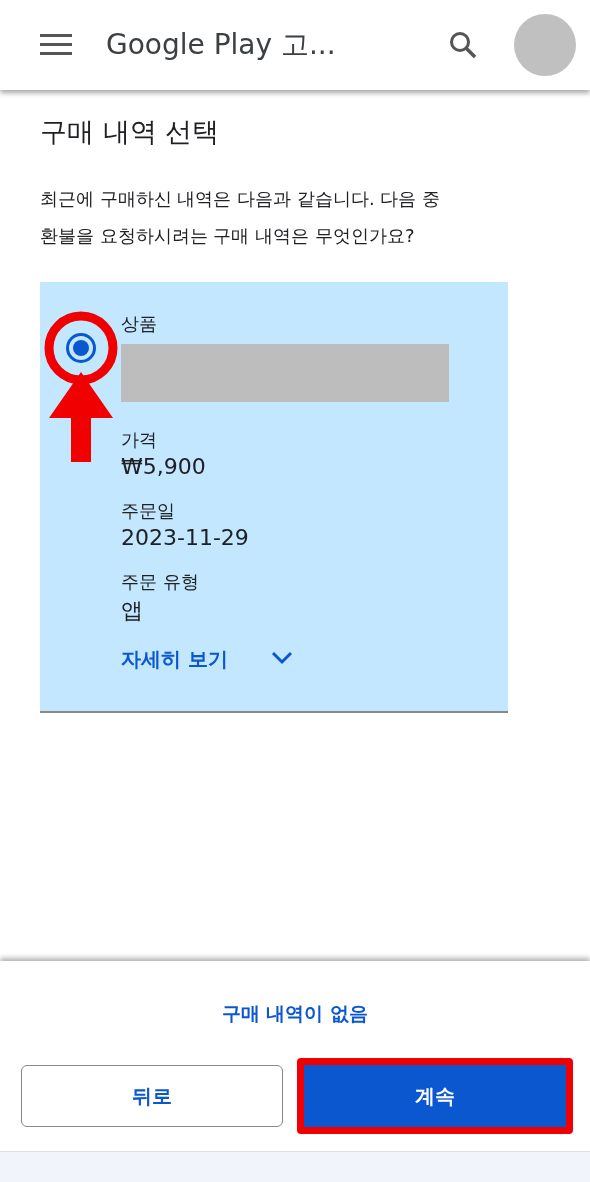 This screenshot has height=1182, width=590. What do you see at coordinates (185, 537) in the screenshot?
I see `field-value: 2023-11-29` at bounding box center [185, 537].